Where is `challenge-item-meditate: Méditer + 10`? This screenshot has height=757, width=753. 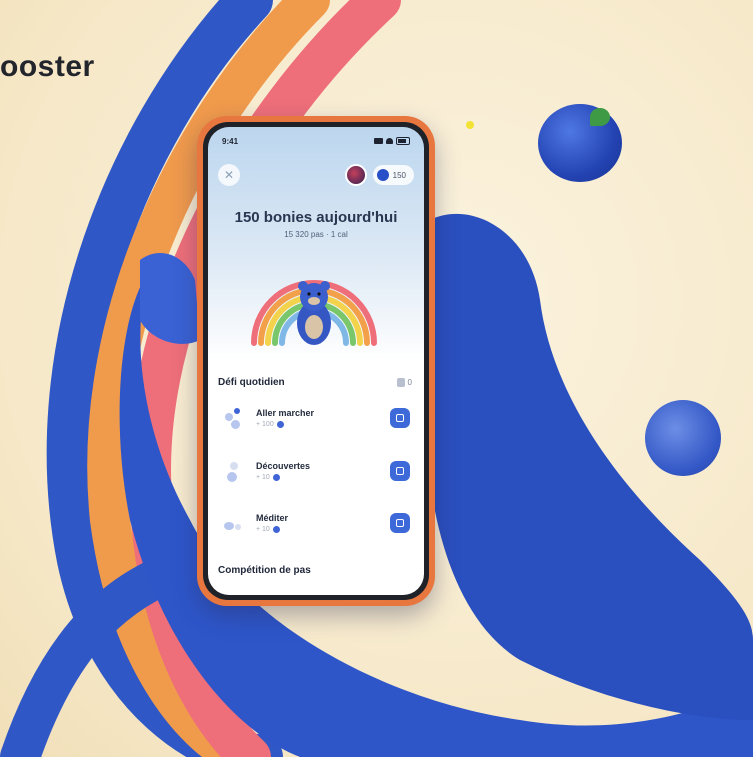 challenge-item-meditate: Méditer + 10 is located at coordinates (316, 523).